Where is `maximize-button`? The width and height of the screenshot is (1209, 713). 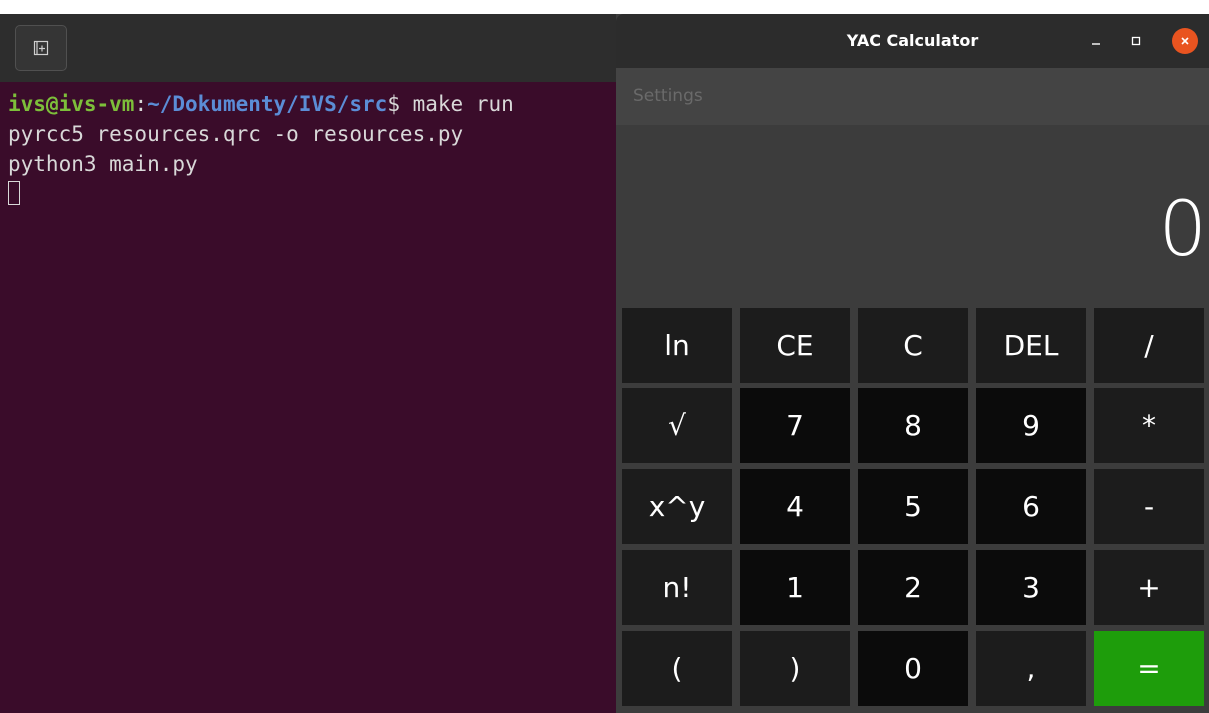 maximize-button is located at coordinates (1136, 41).